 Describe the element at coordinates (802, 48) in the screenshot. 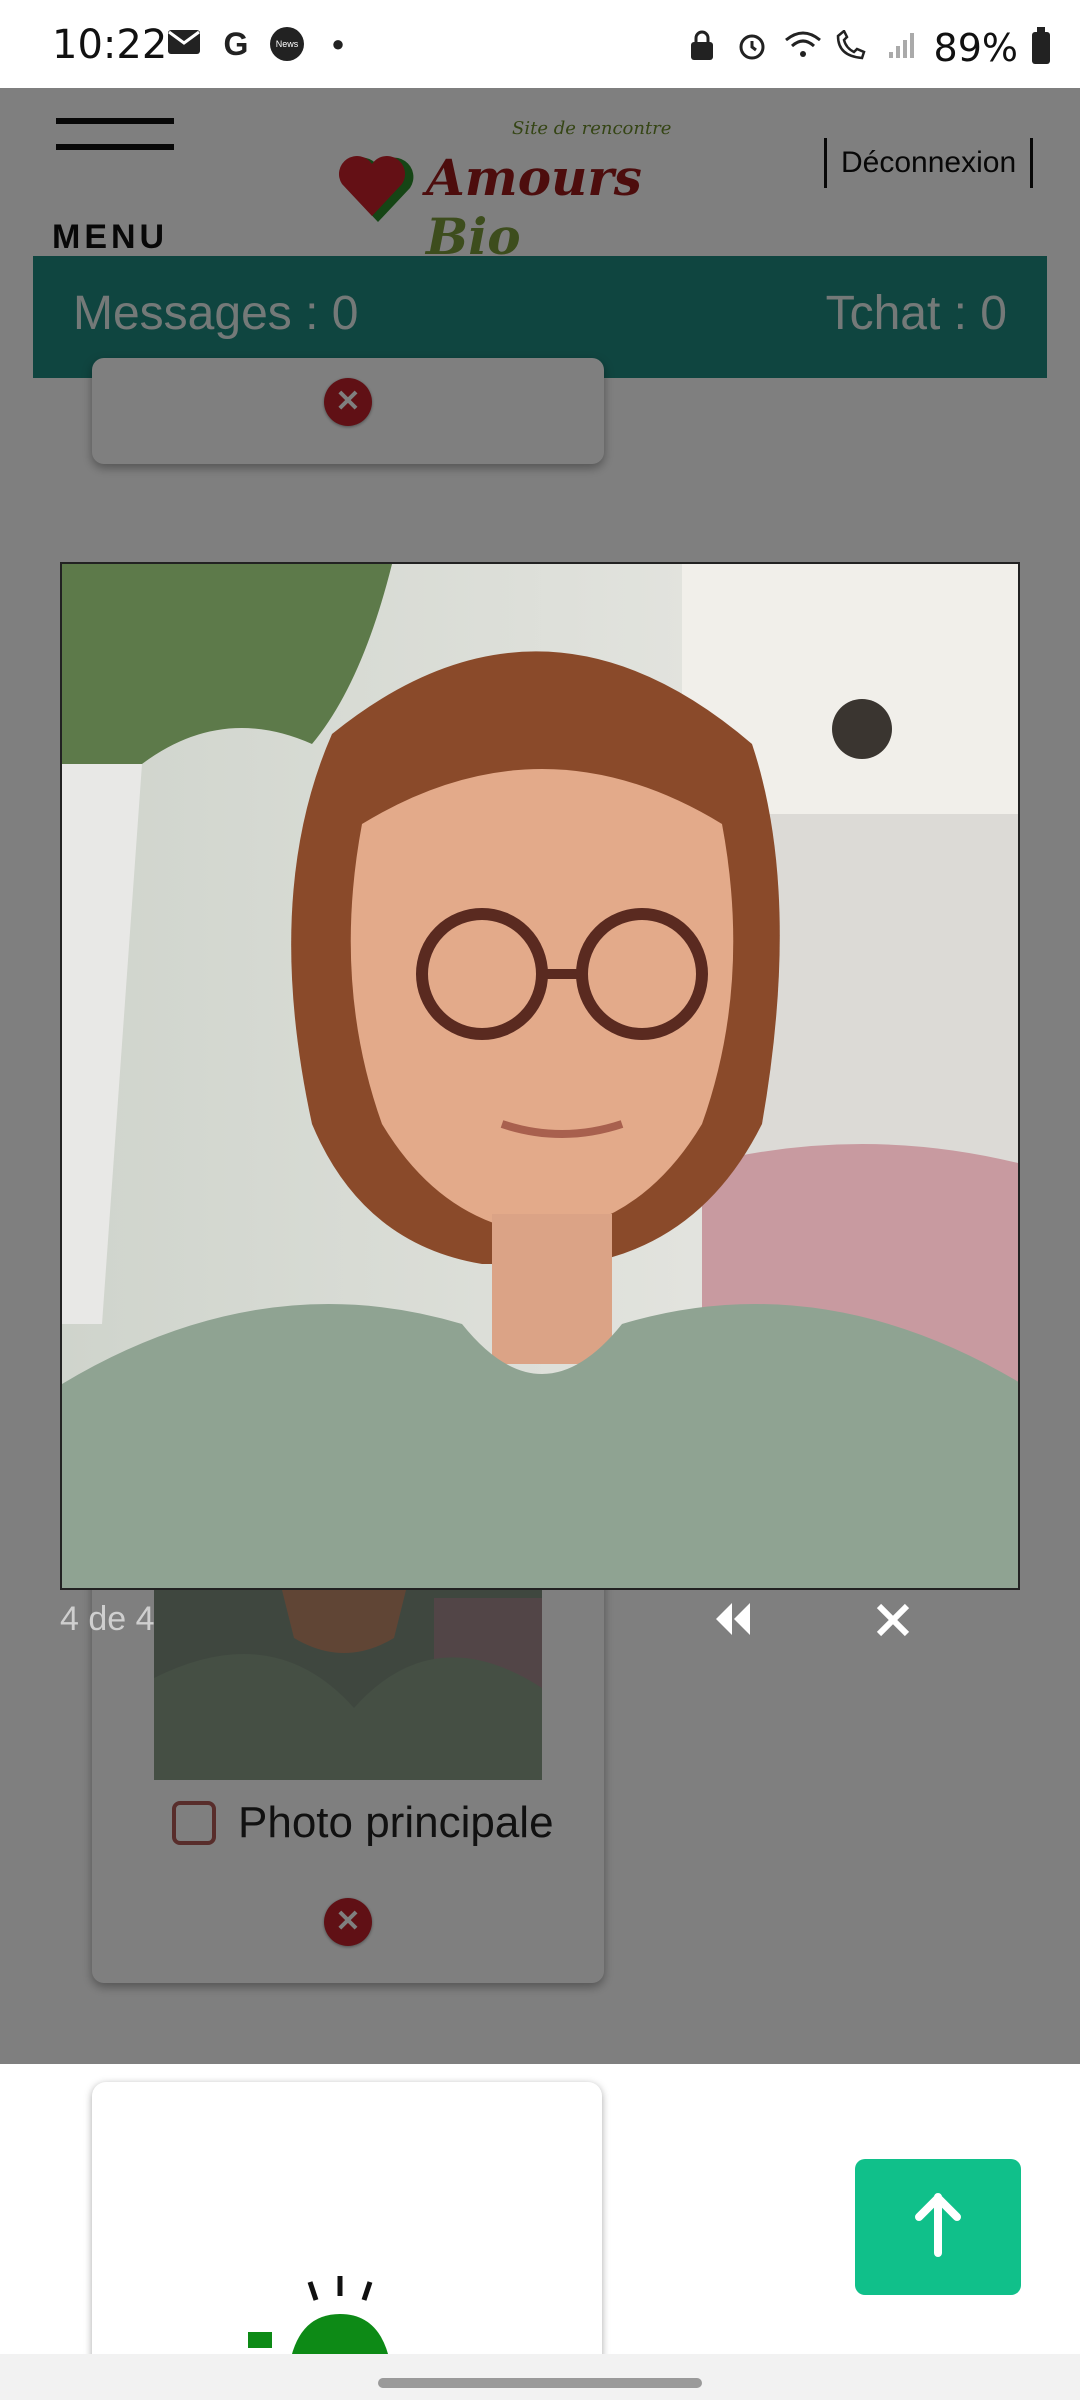

I see `wifi-icon` at that location.